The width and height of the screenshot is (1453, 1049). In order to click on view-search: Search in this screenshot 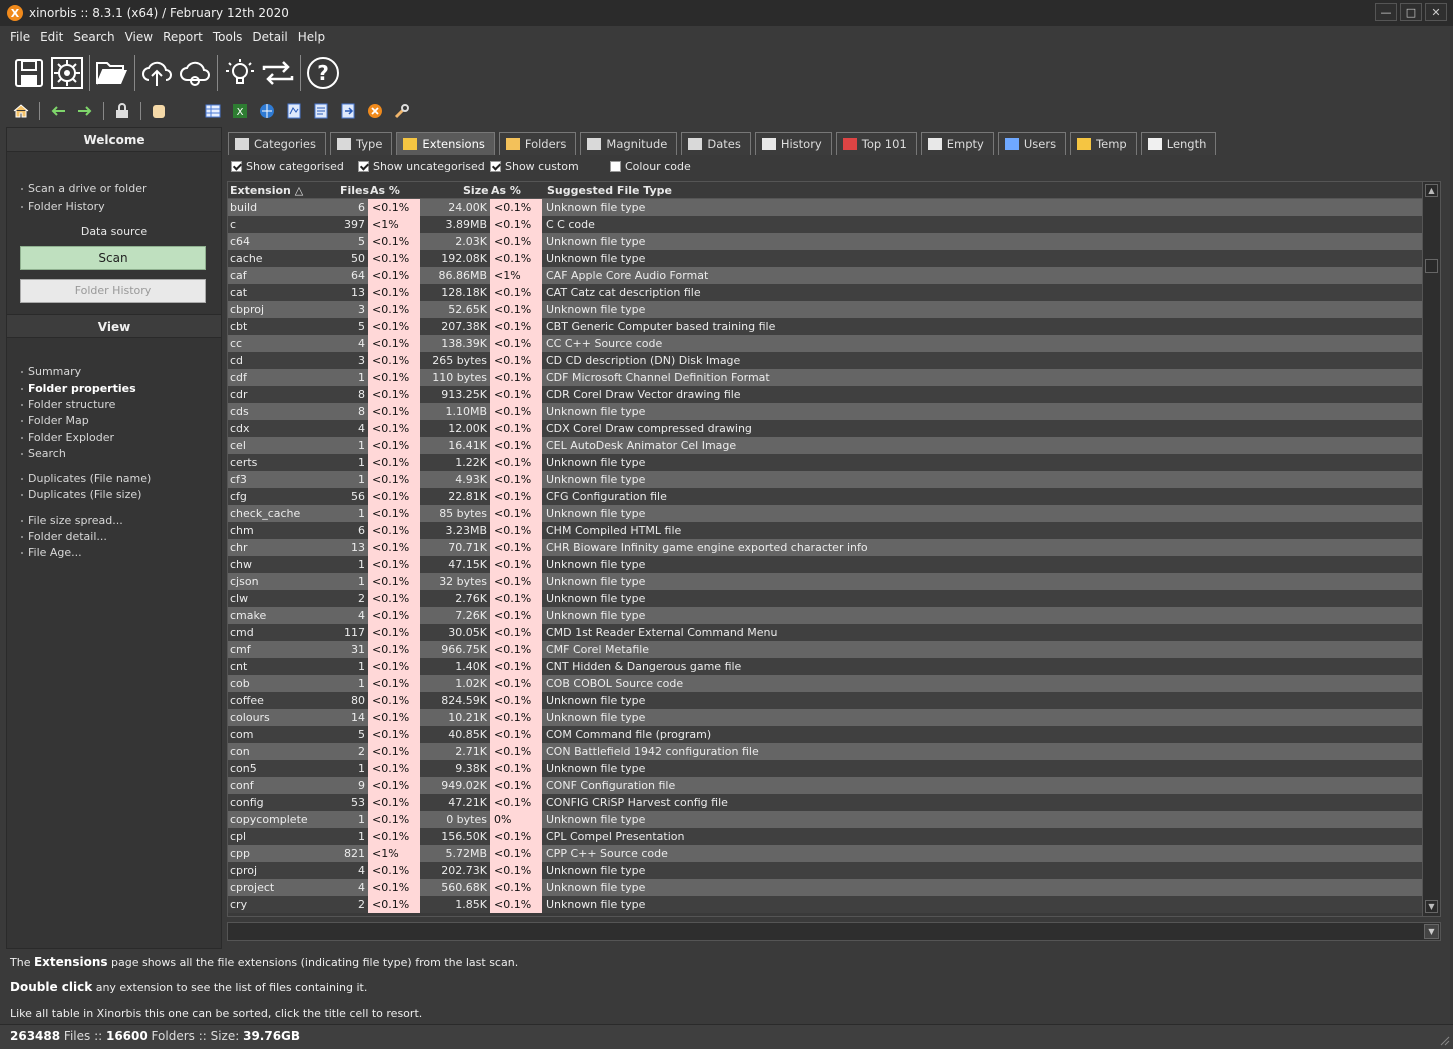, I will do `click(43, 453)`.